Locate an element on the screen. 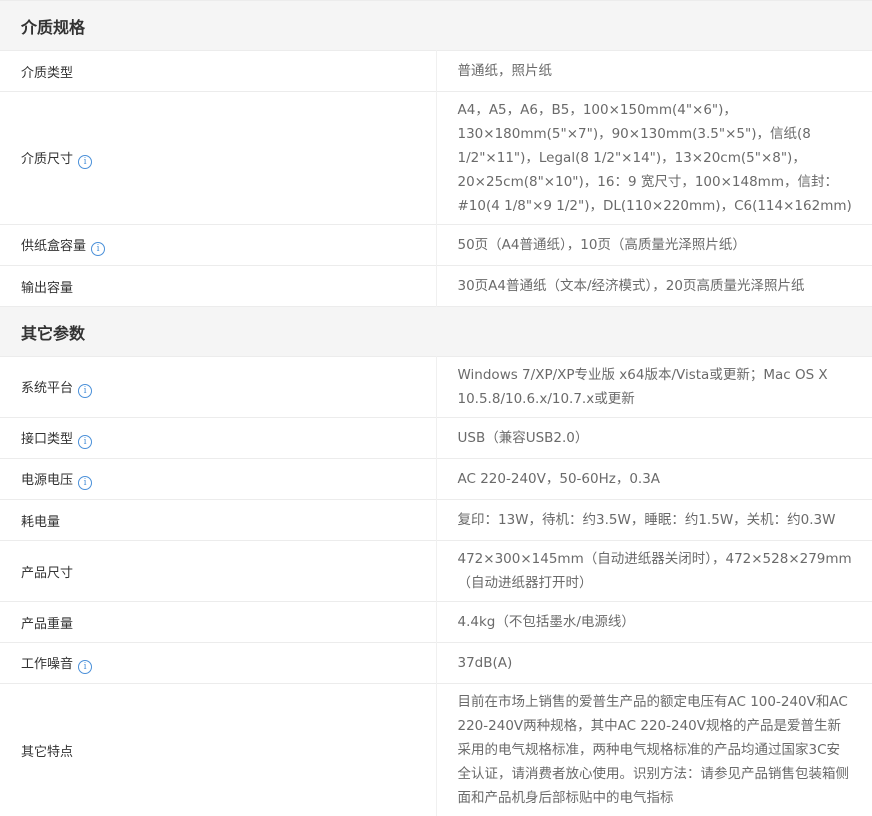  spec-label: 其它特点 is located at coordinates (47, 752).